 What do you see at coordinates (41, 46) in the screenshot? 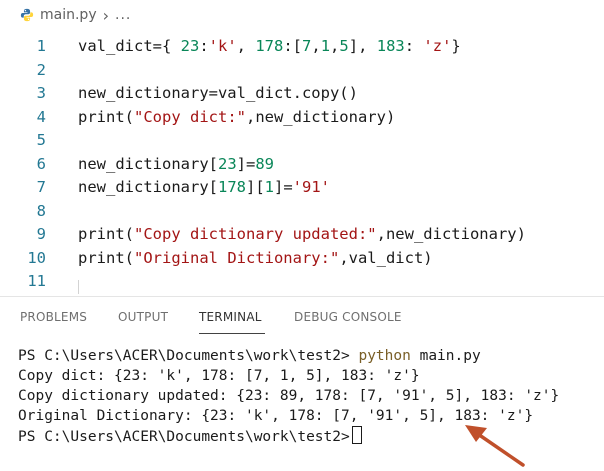
I see `line-number: 1` at bounding box center [41, 46].